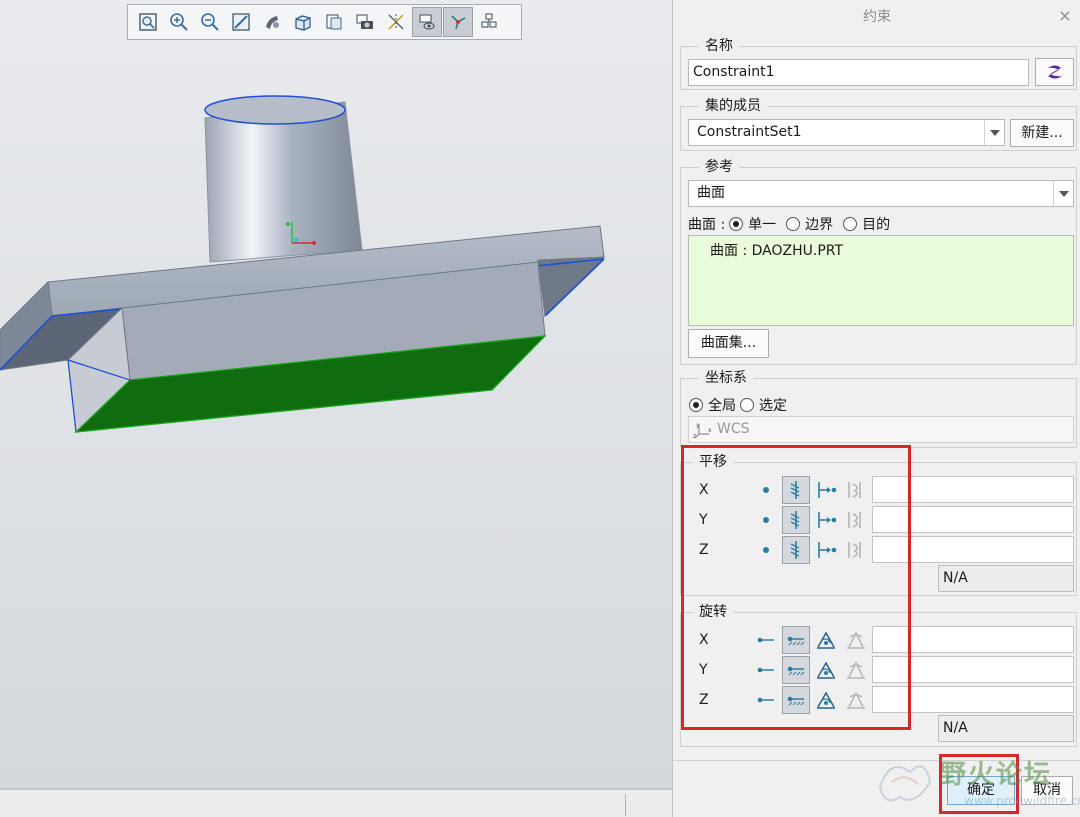 This screenshot has height=817, width=1080. I want to click on constraint-set-value: ConstraintSet1, so click(749, 132).